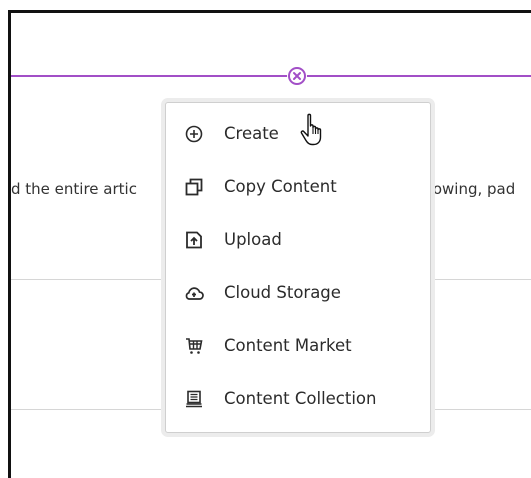  I want to click on cart-icon, so click(194, 346).